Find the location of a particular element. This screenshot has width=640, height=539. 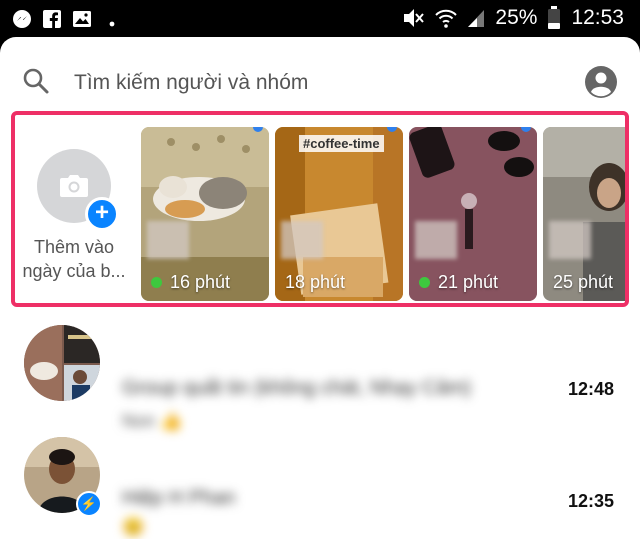

messenger-badge-icon: ⚡ is located at coordinates (89, 504).